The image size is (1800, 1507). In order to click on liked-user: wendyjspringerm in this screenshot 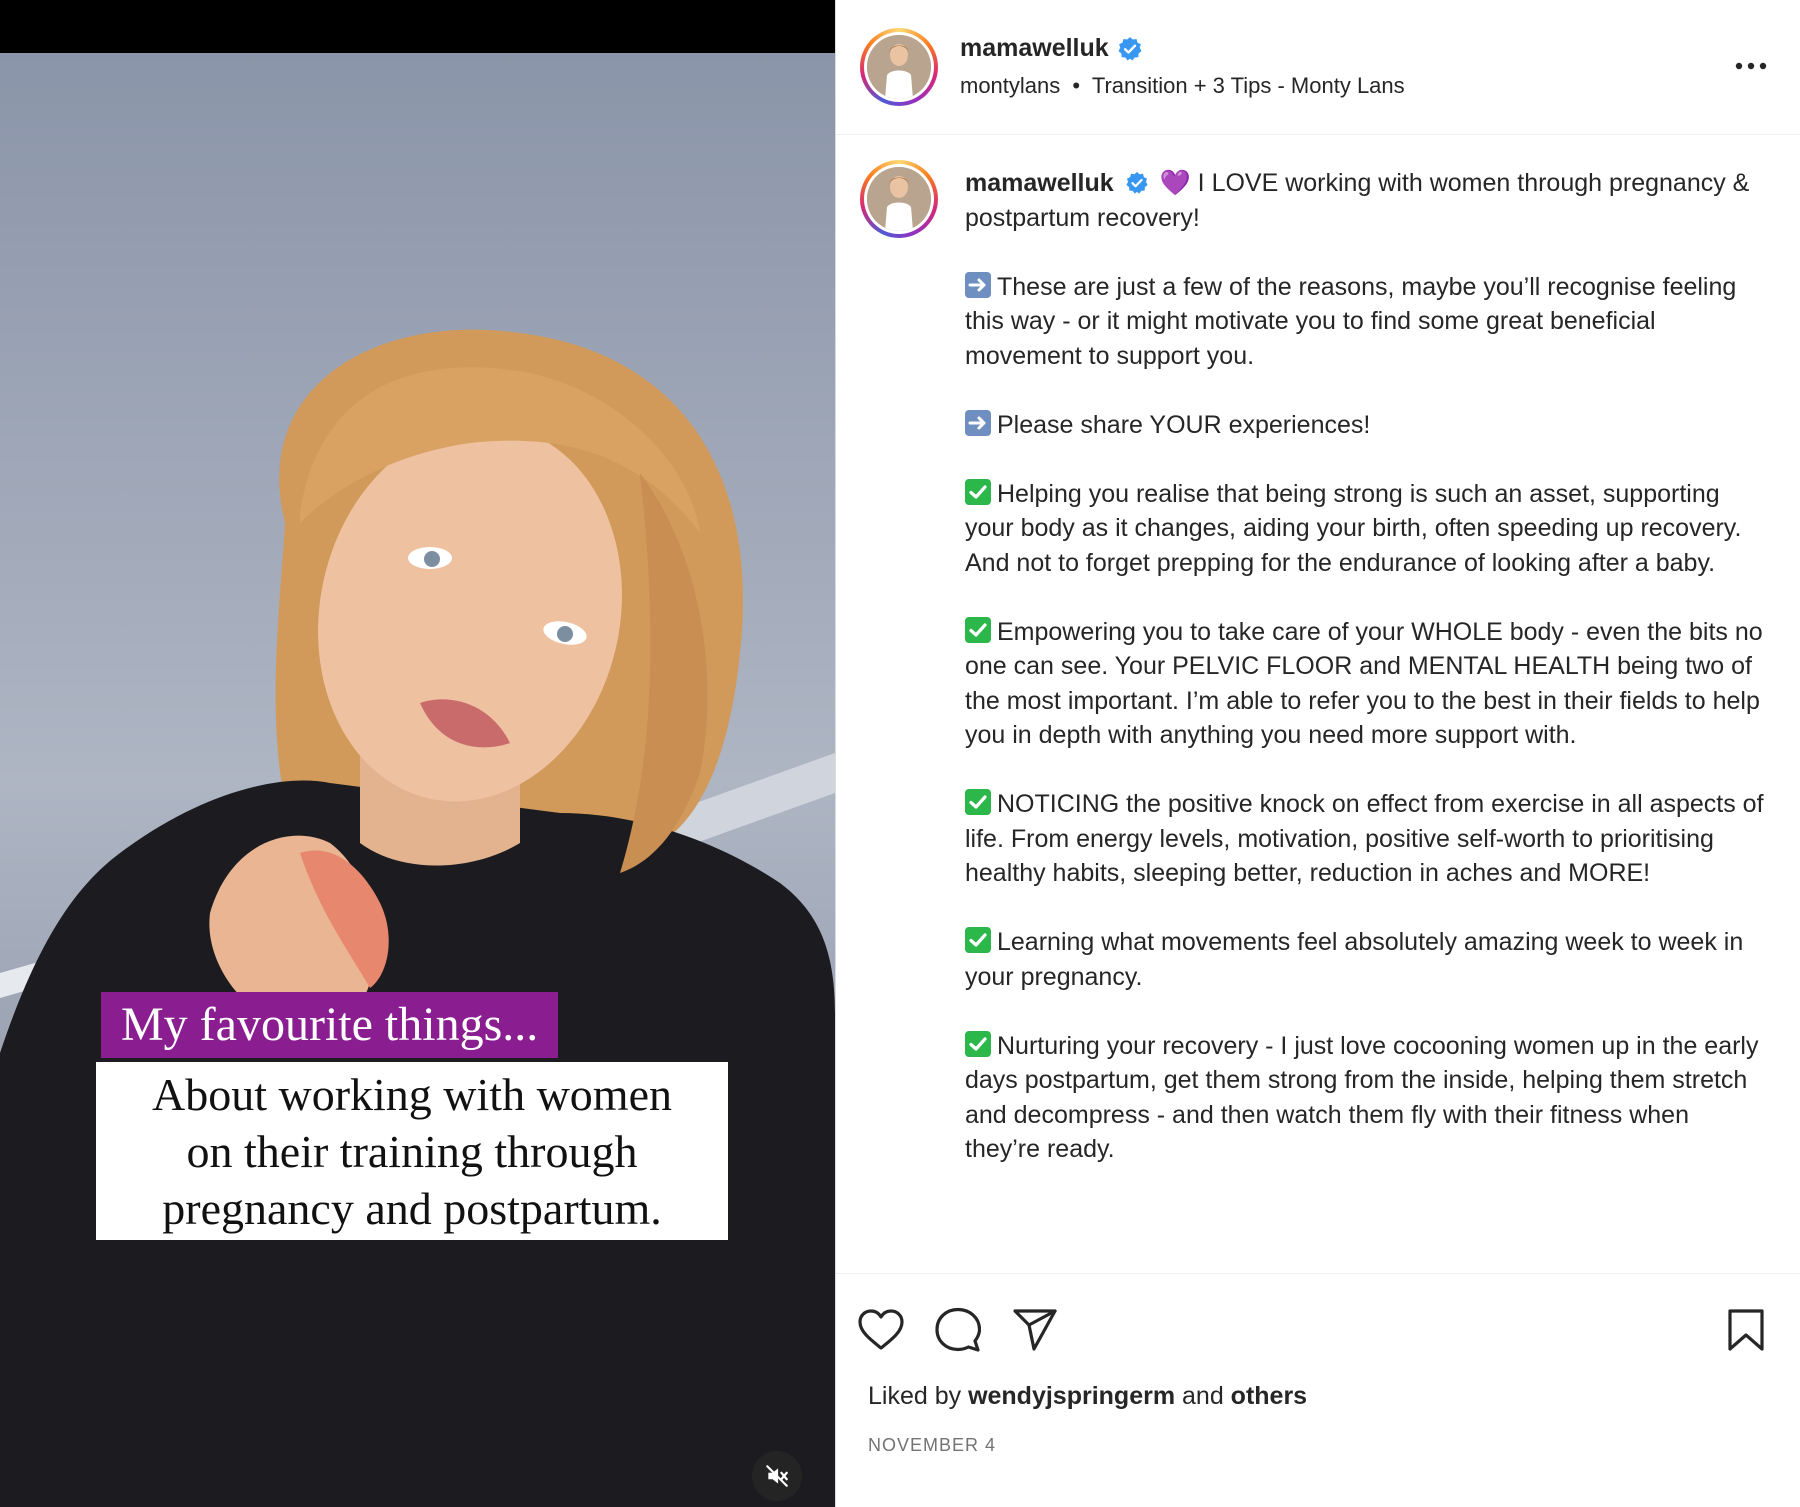, I will do `click(1071, 1396)`.